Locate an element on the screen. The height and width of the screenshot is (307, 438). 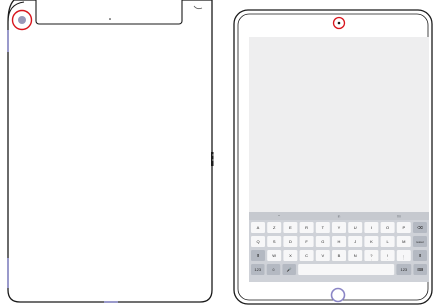
keyboard-key-label: K is located at coordinates (371, 241).